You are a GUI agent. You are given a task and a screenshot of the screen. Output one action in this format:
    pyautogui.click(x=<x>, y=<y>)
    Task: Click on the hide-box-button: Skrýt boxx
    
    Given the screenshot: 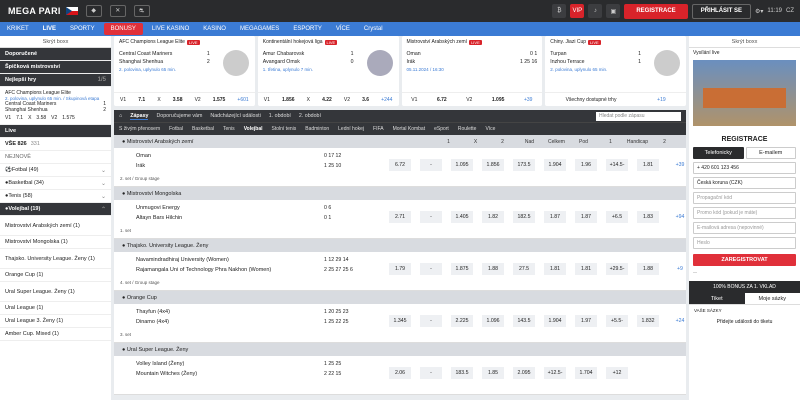 What is the action you would take?
    pyautogui.click(x=55, y=42)
    